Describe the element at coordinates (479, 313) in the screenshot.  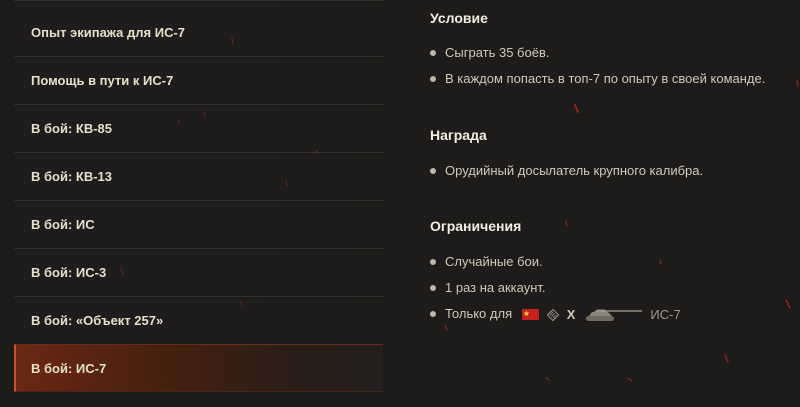
I see `only-for-label: Только для` at that location.